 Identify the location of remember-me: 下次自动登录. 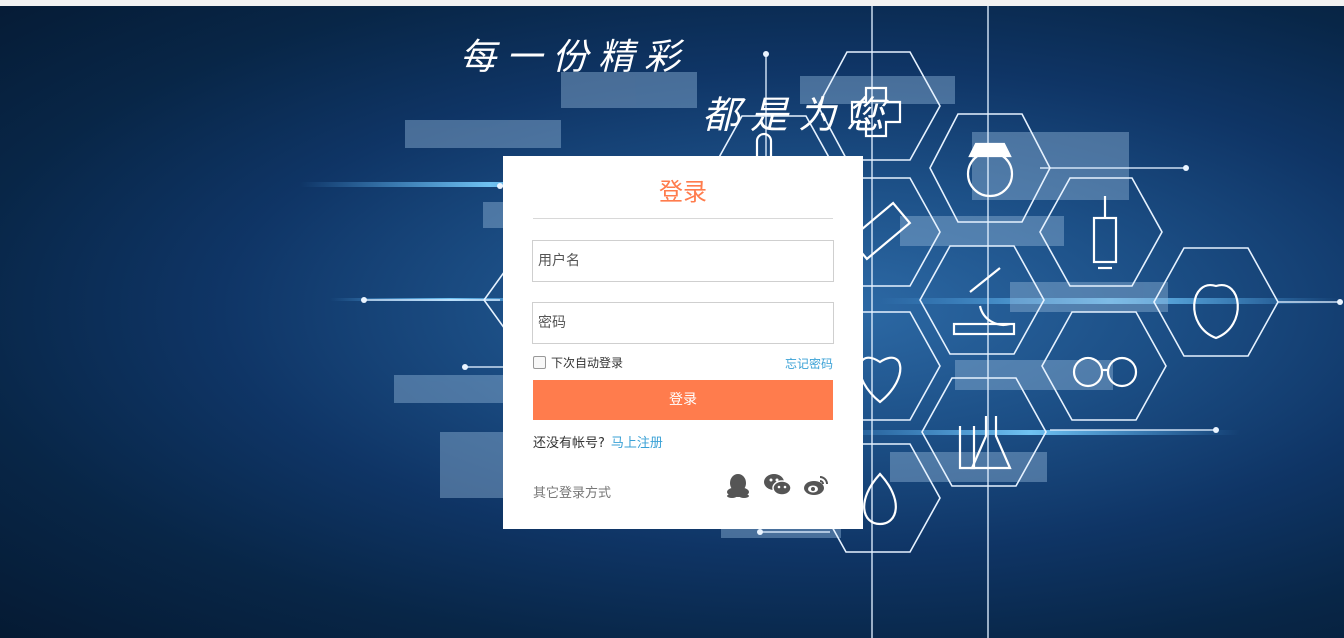
(578, 362).